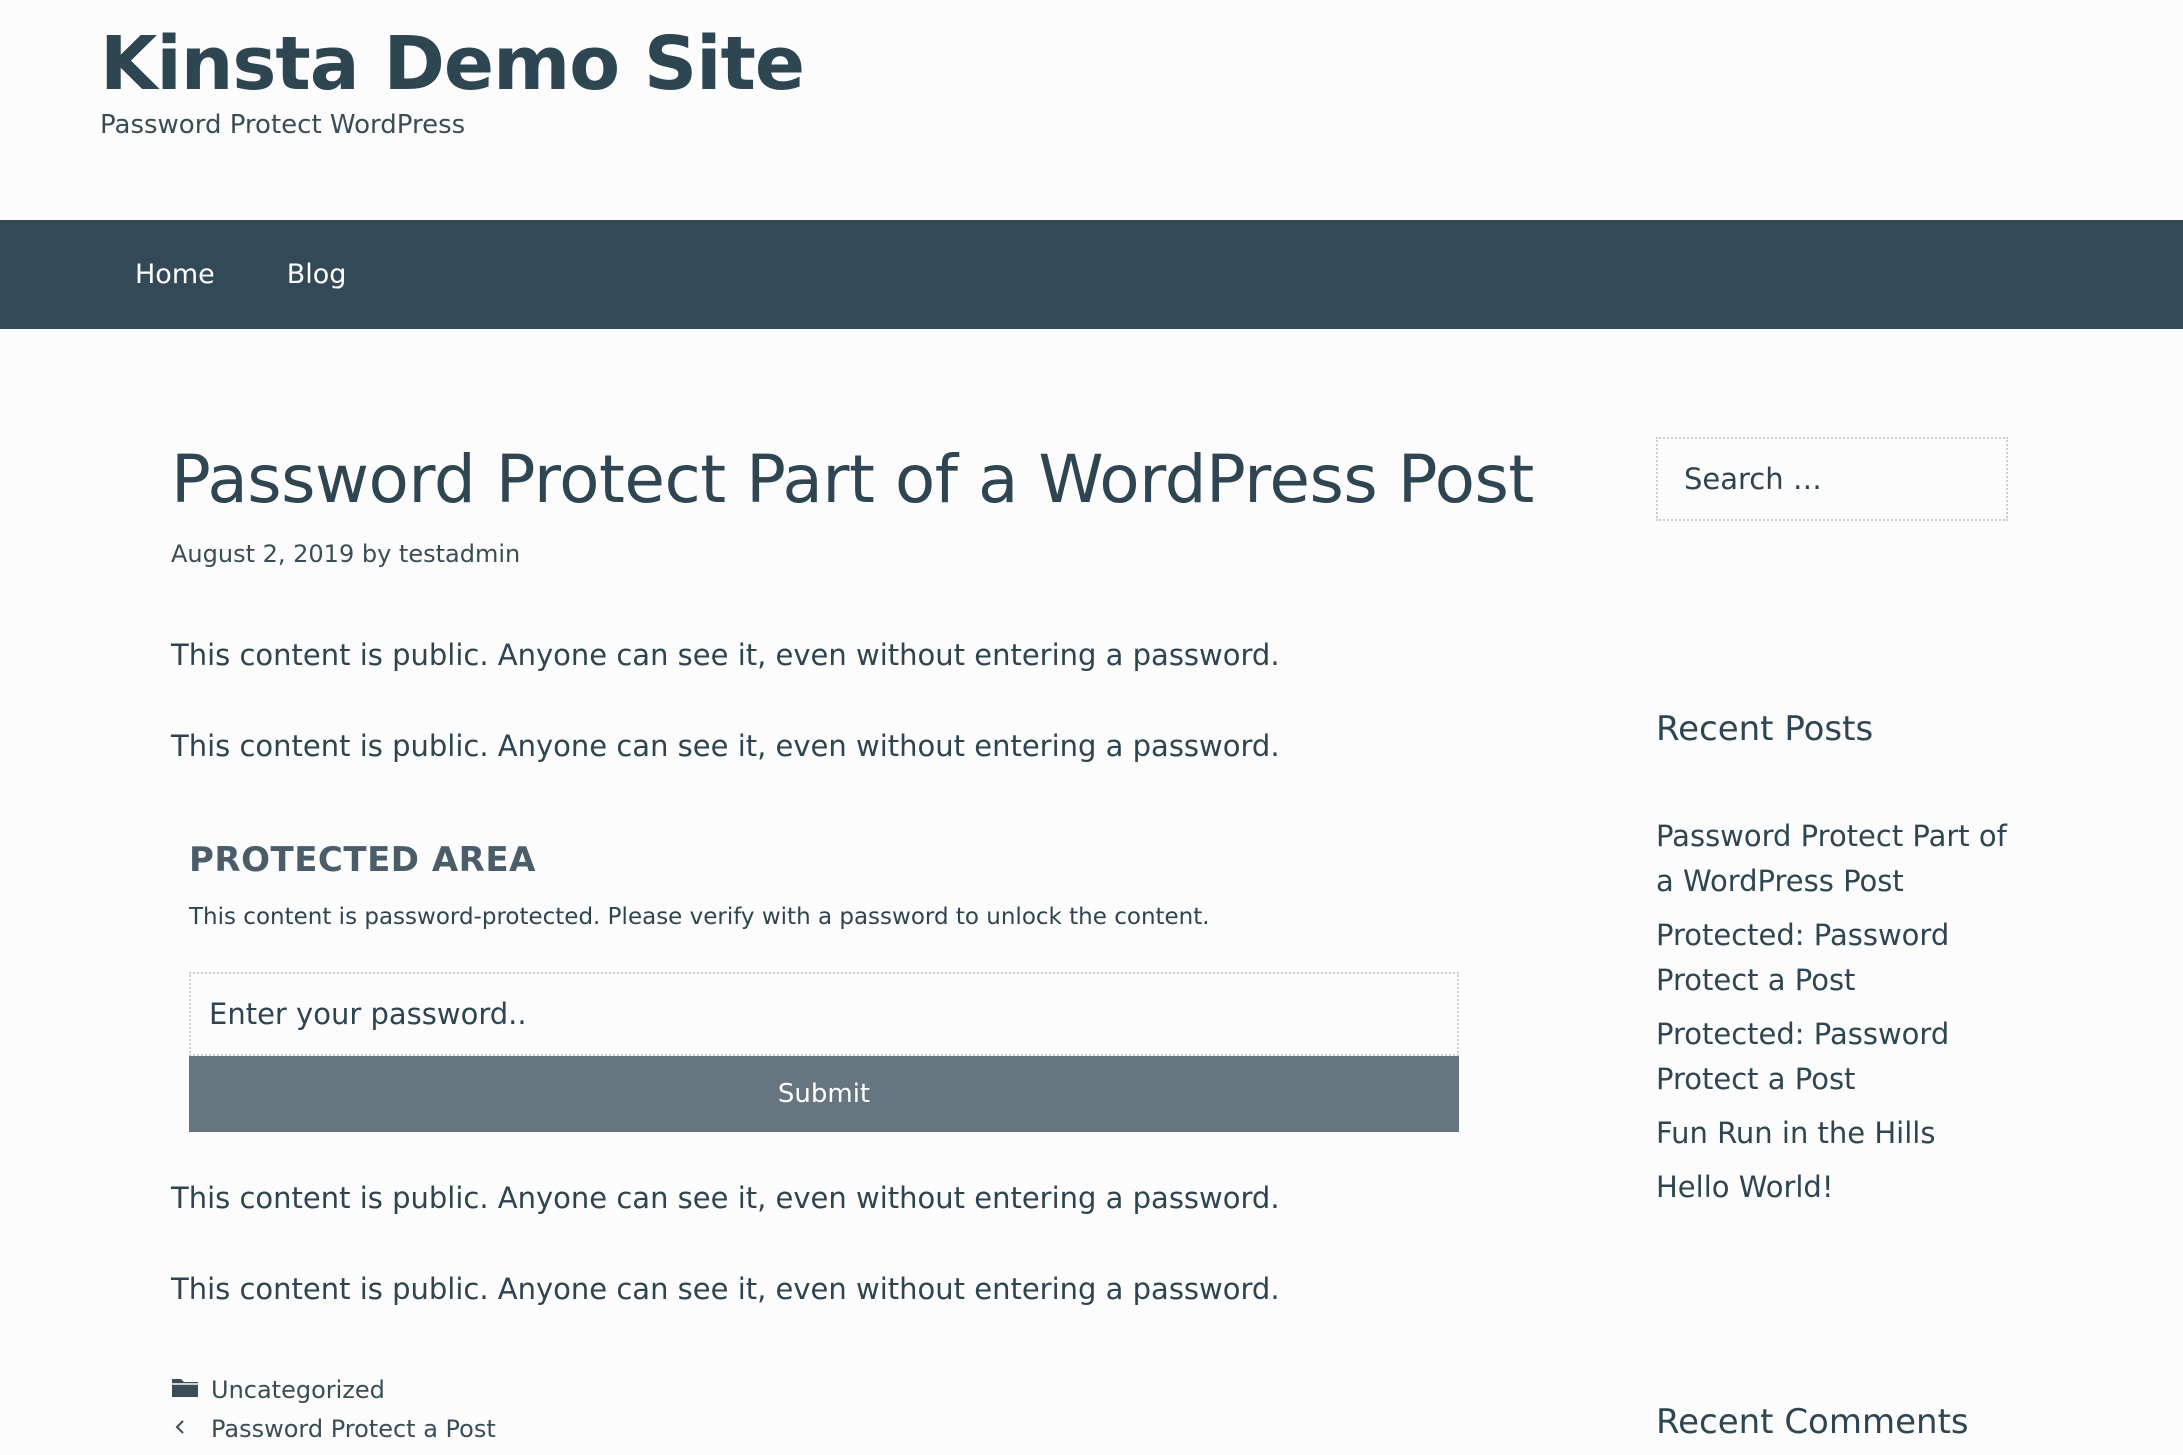 The height and width of the screenshot is (1455, 2183). I want to click on main-navigation: Home Blog, so click(1091, 274).